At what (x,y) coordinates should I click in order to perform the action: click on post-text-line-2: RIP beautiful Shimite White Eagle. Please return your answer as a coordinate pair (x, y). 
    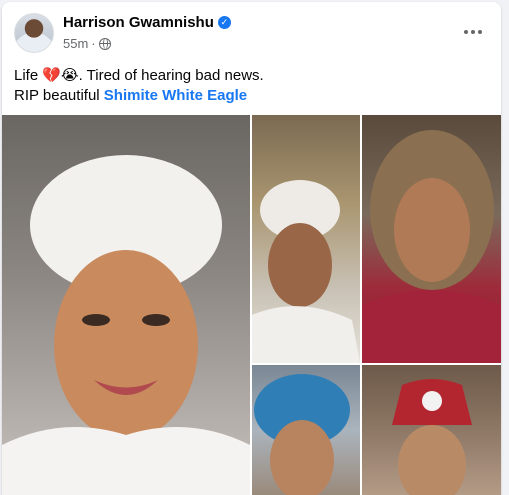
    Looking at the image, I should click on (139, 96).